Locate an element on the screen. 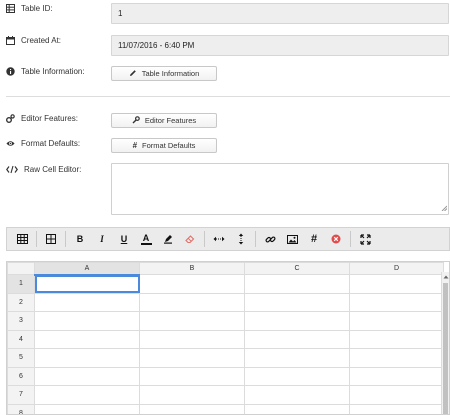  cell-a1 is located at coordinates (87, 284).